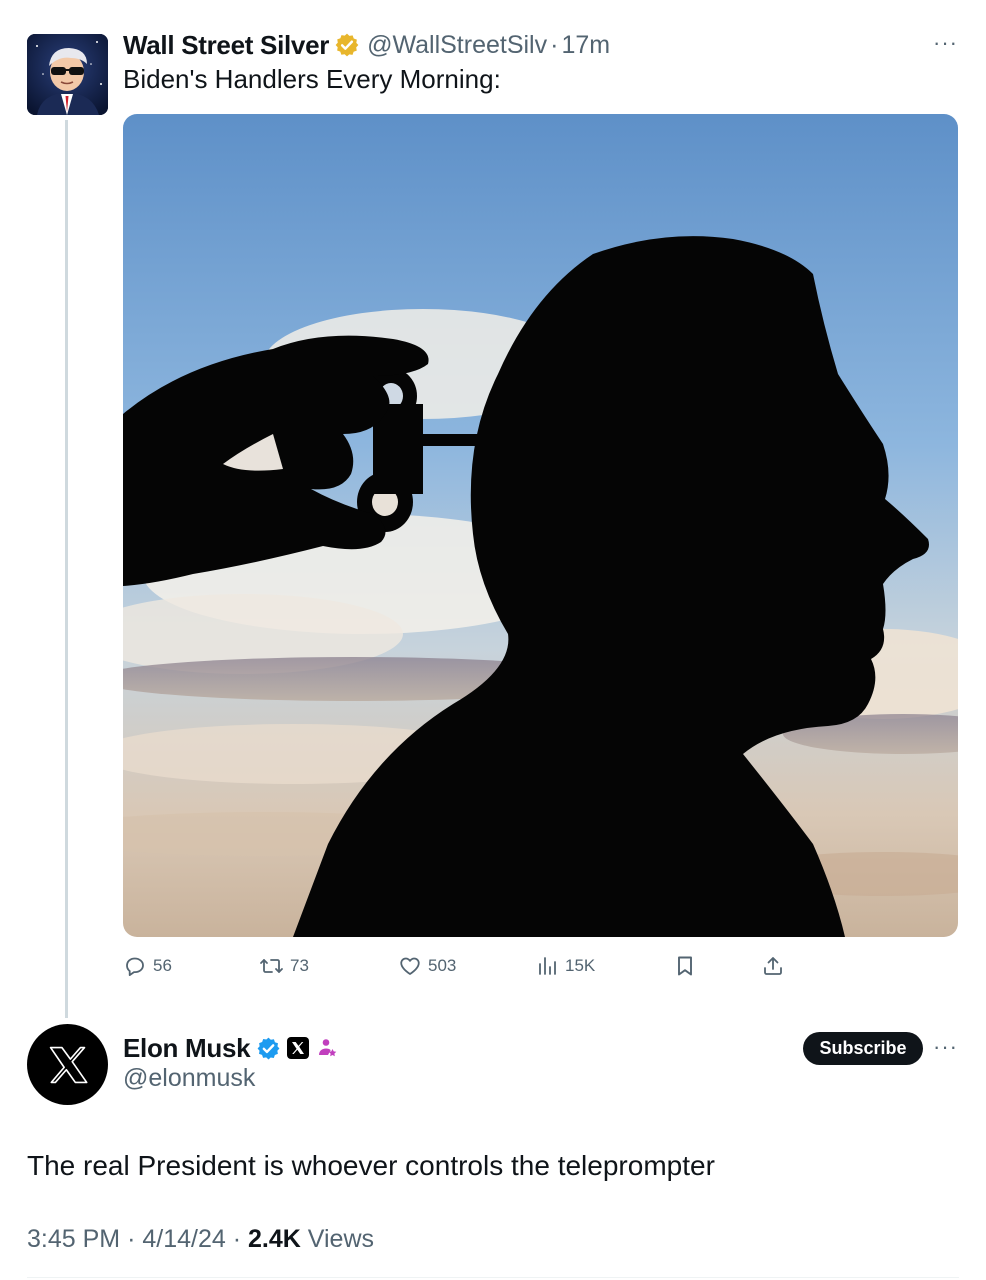 The image size is (986, 1280). I want to click on bookmark-action, so click(685, 966).